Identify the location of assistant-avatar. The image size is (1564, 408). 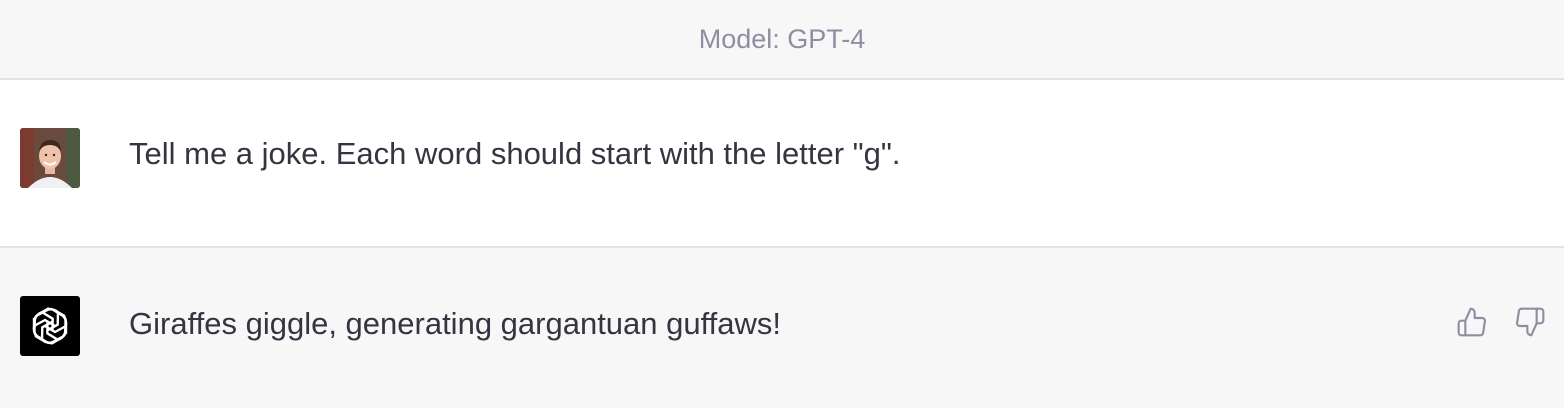
(50, 326).